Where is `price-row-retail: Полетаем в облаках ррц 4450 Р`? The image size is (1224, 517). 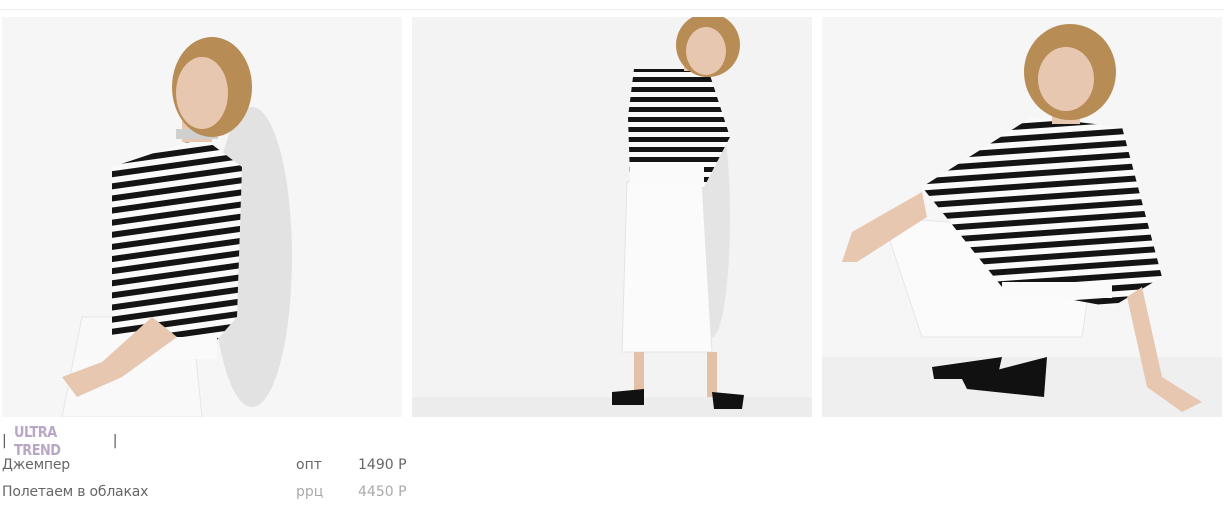 price-row-retail: Полетаем в облаках ррц 4450 Р is located at coordinates (212, 492).